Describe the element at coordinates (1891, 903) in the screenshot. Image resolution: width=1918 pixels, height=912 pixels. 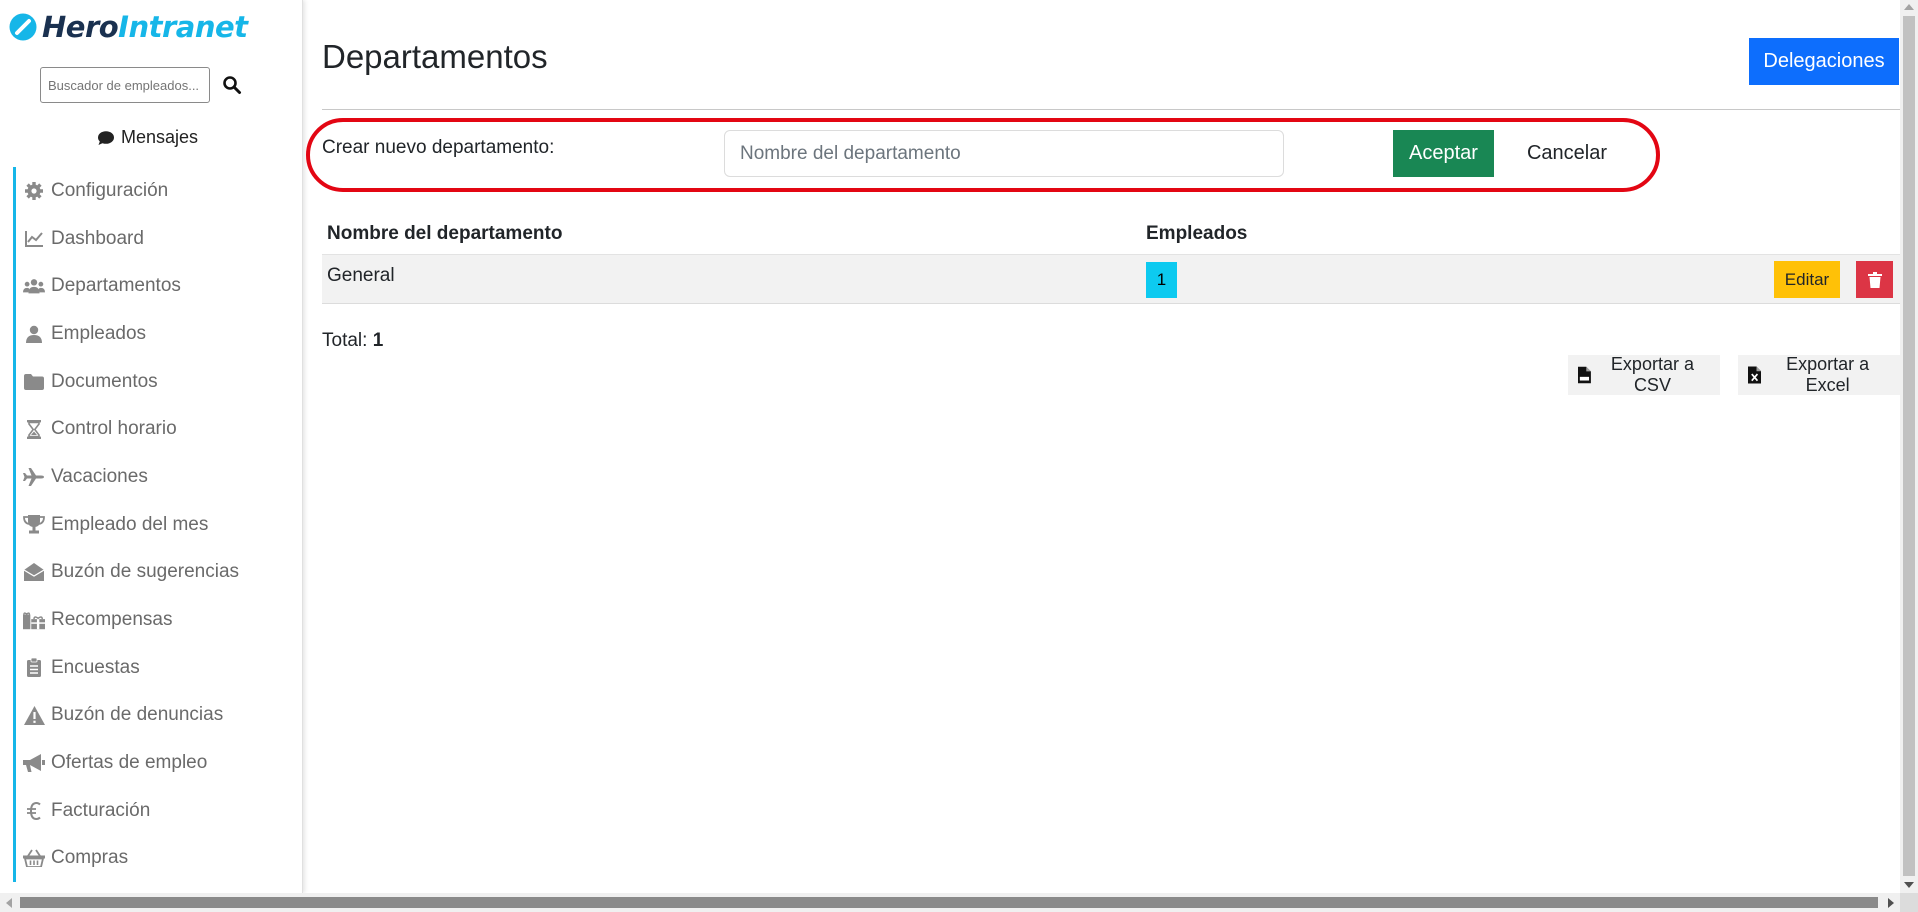
I see `scroll-right-icon` at that location.